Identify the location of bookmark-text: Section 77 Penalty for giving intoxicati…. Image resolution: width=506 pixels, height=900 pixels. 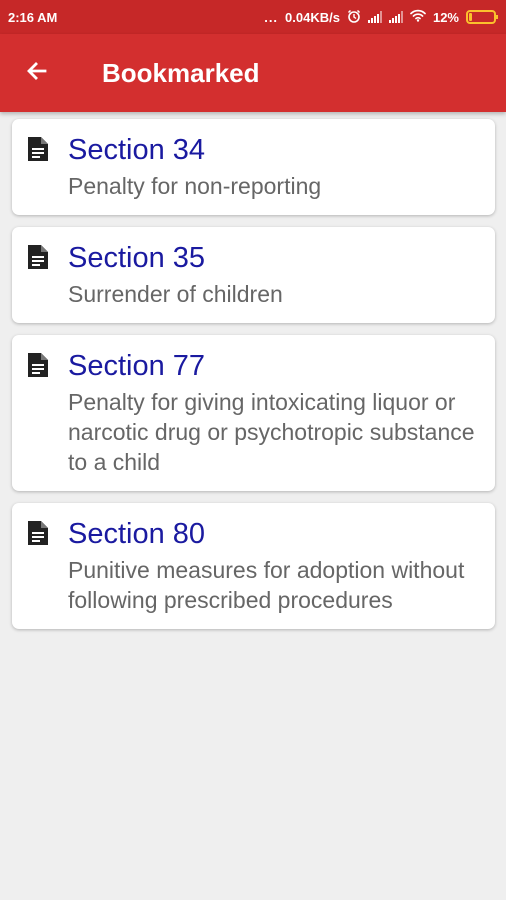
(276, 413).